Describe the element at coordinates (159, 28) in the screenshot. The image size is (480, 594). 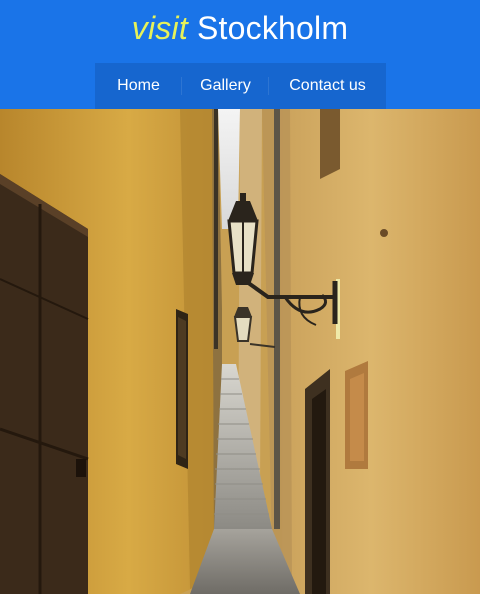
I see `brand-prefix: visit` at that location.